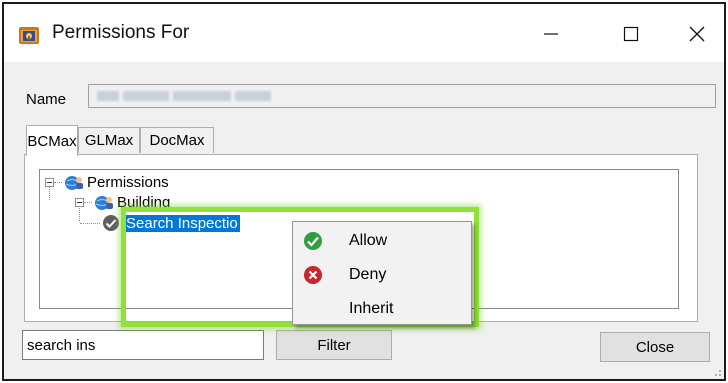  I want to click on tree-node-label: Permissions, so click(128, 182).